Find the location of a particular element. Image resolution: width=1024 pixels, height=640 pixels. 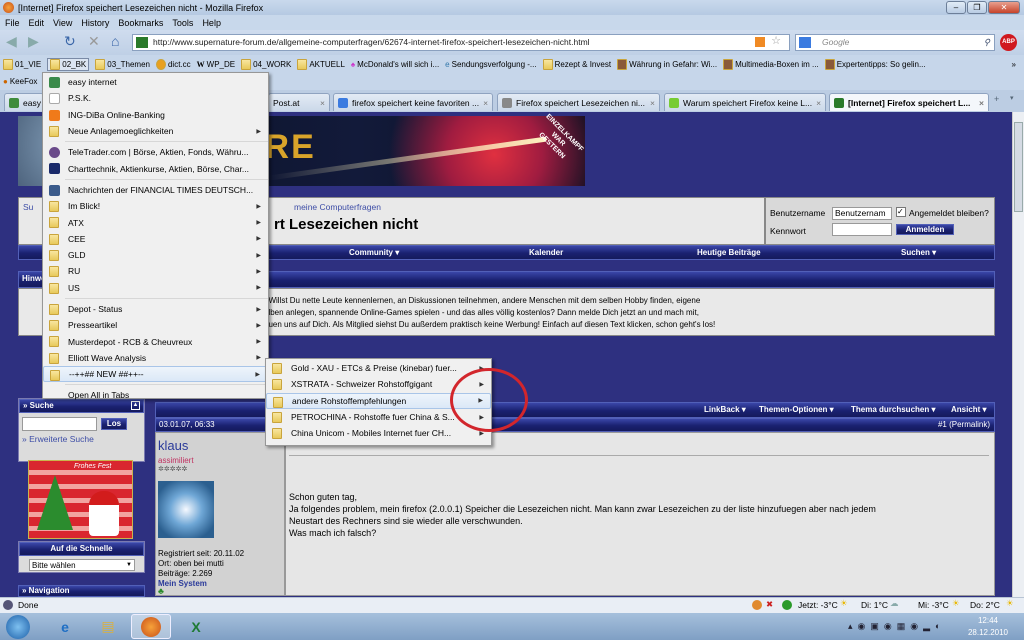

bookmark-dict-cc: dict.cc is located at coordinates (173, 64).